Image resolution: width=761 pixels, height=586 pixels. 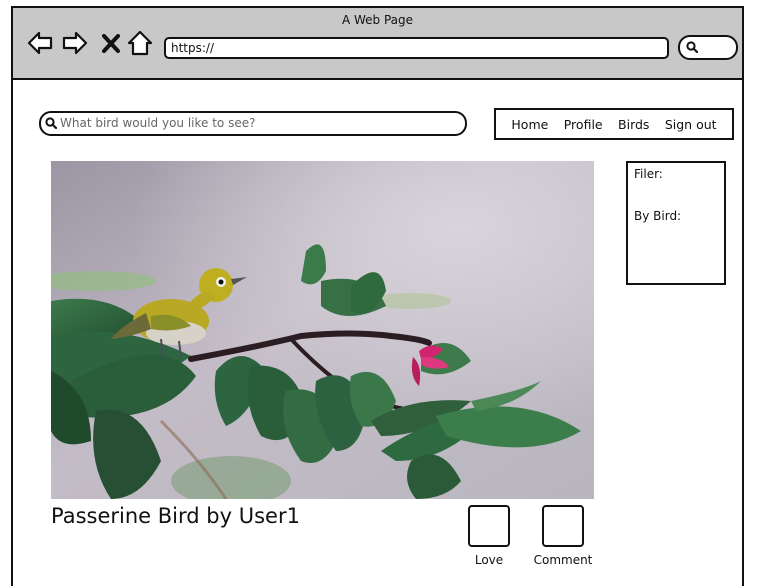 I want to click on browser-titlebar: A Web Page https://, so click(x=377, y=44).